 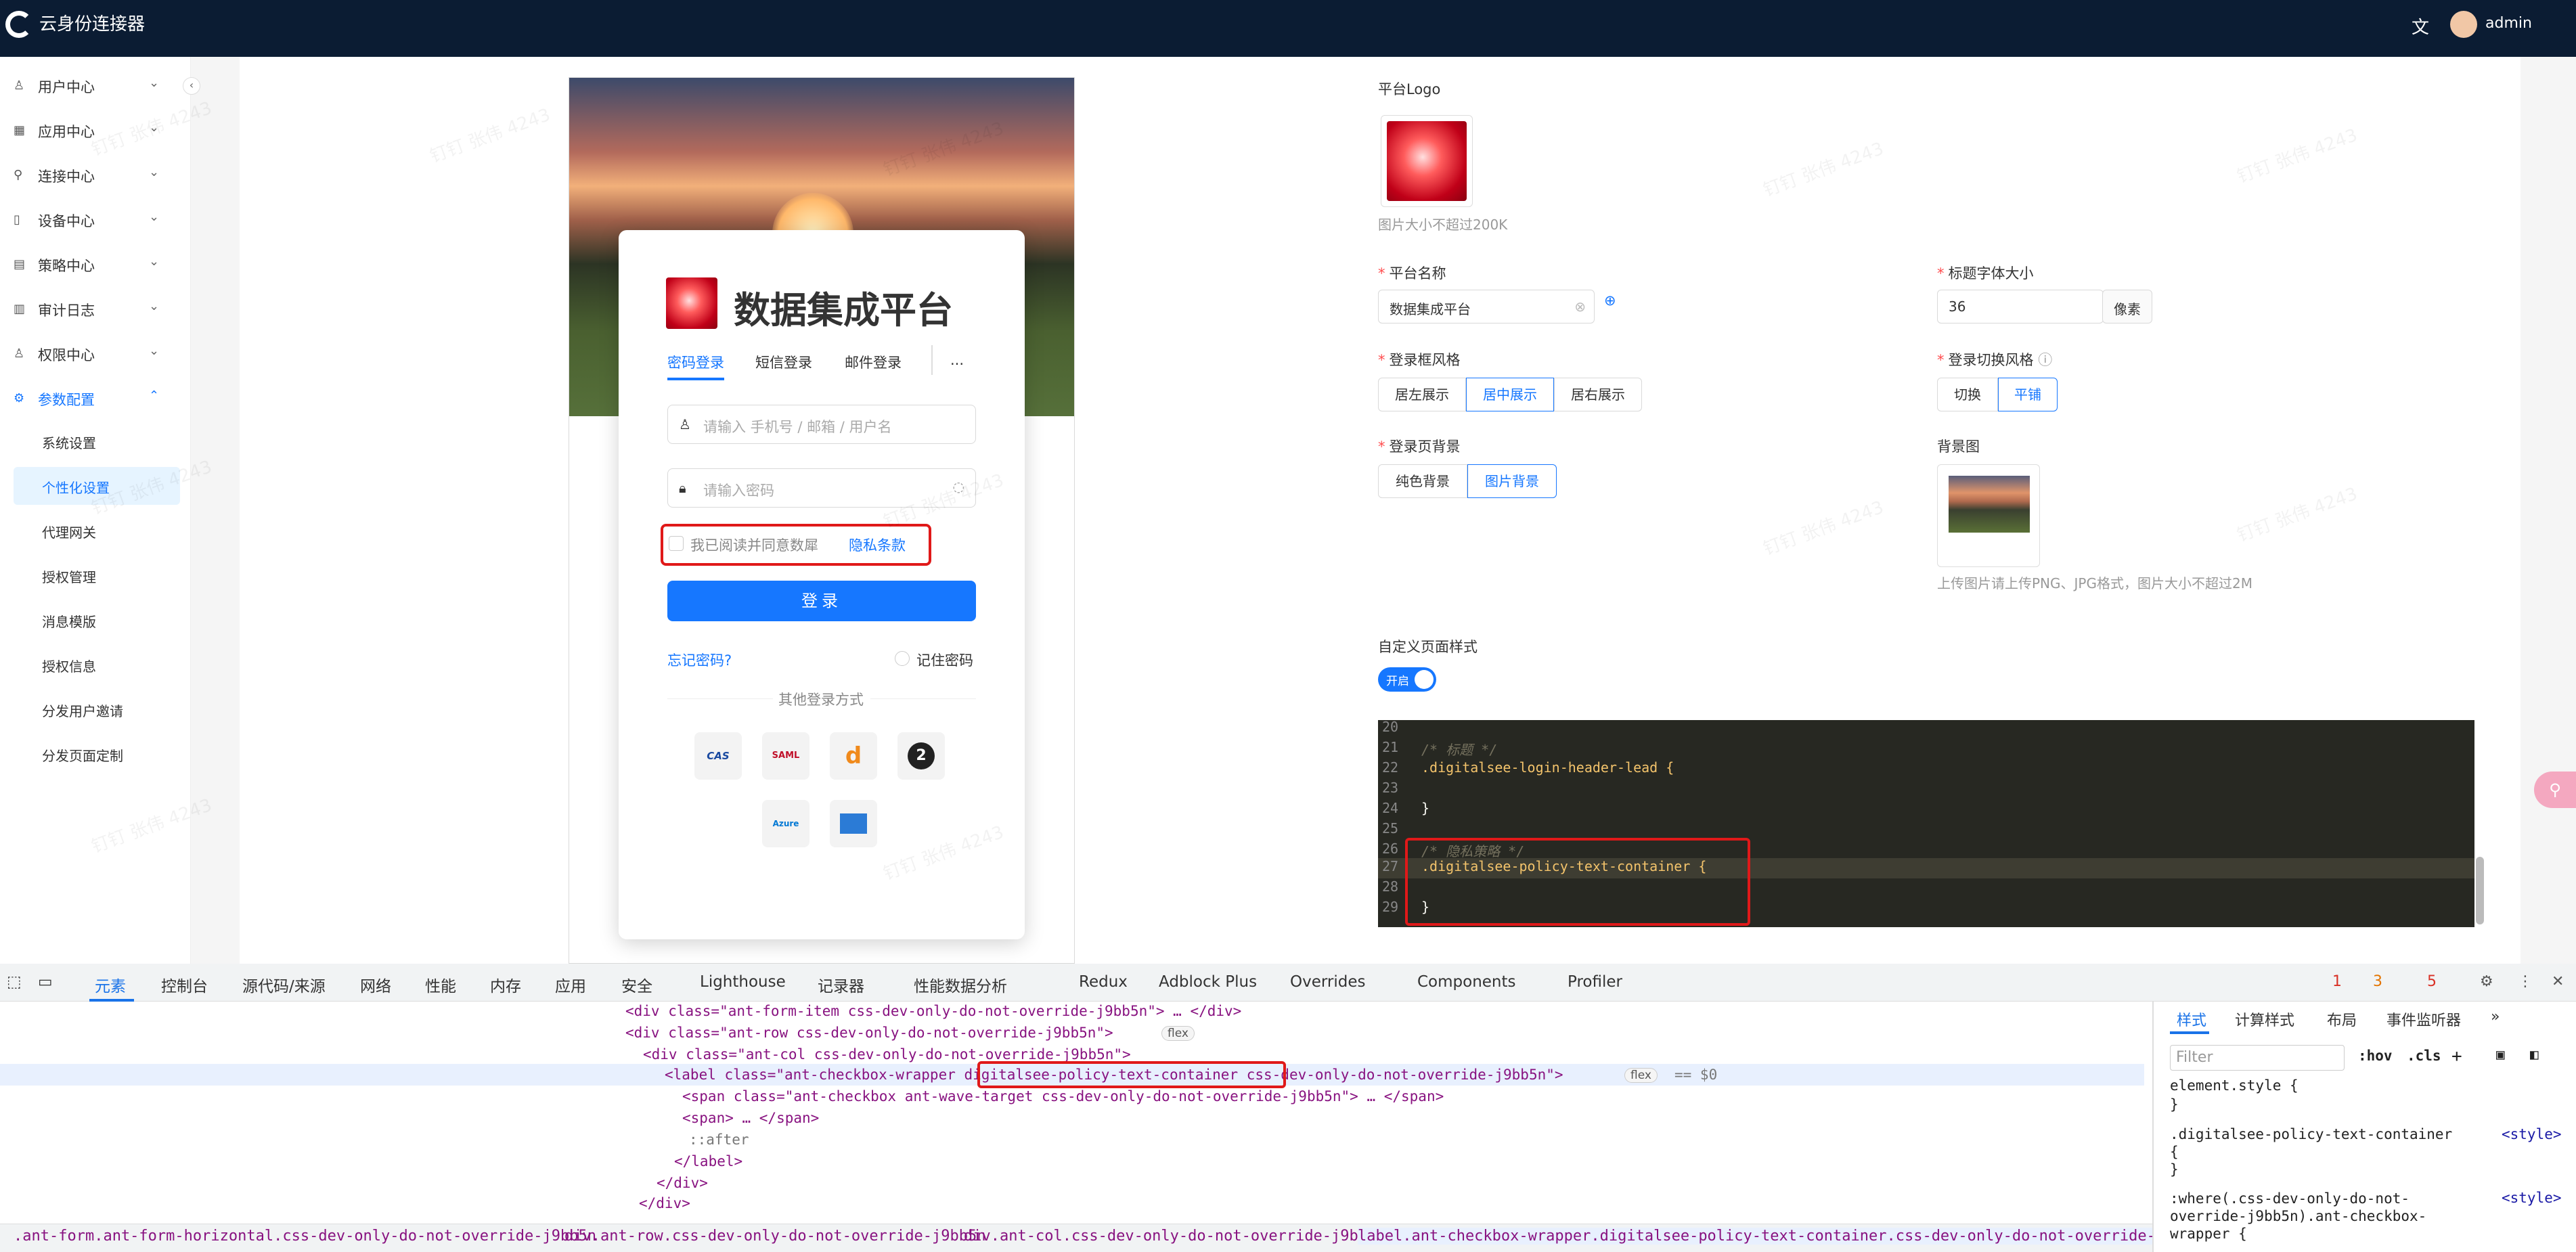 What do you see at coordinates (2257, 1058) in the screenshot?
I see `styles-filter-input: Filter` at bounding box center [2257, 1058].